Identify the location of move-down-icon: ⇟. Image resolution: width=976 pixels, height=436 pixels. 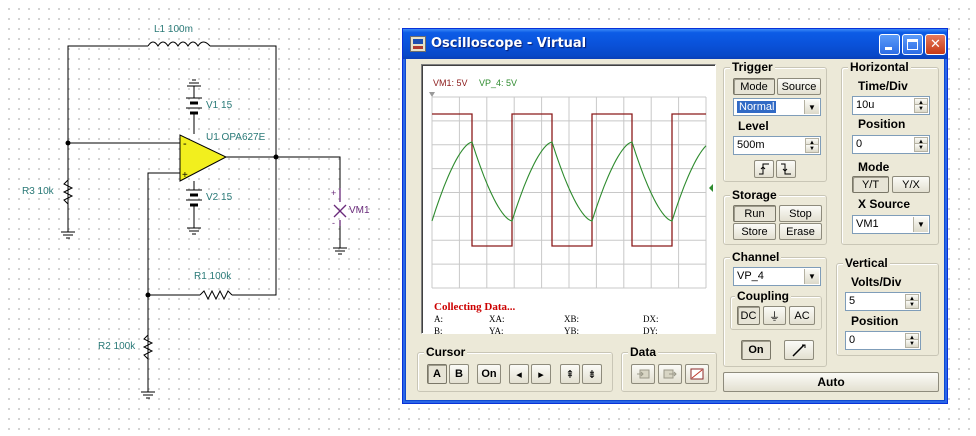
(592, 374).